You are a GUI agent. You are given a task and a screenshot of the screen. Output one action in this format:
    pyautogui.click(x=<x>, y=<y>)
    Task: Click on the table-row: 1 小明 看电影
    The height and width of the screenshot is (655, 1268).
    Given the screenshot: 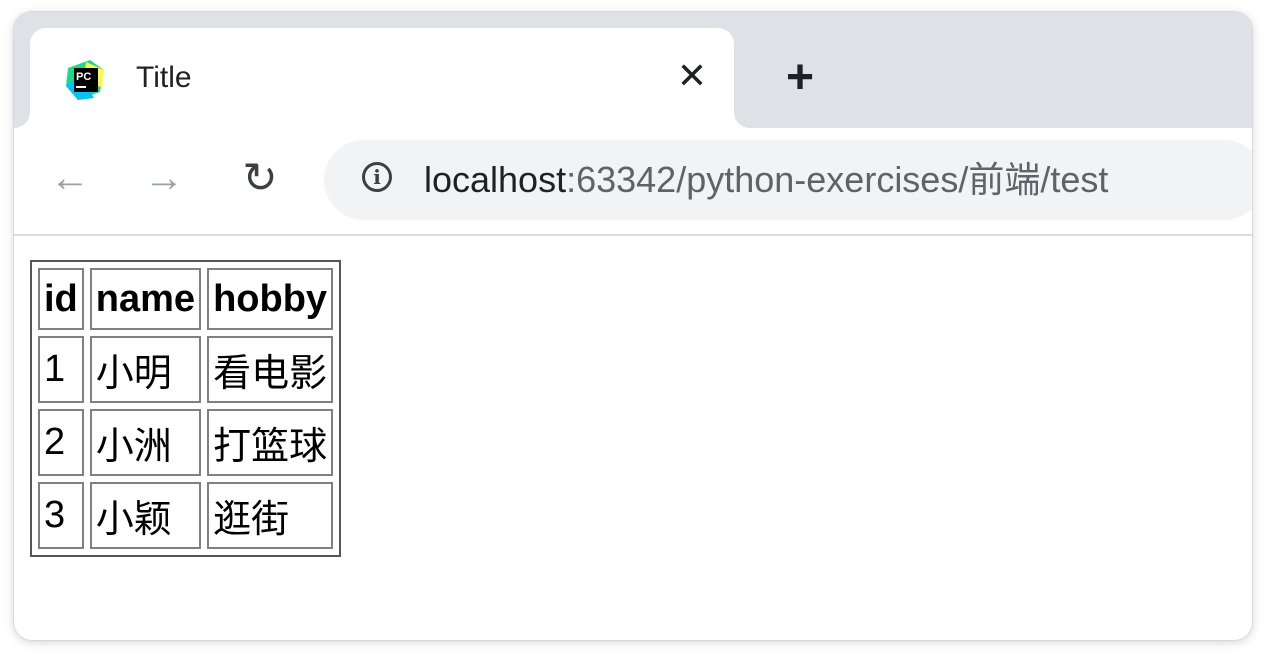 What is the action you would take?
    pyautogui.click(x=186, y=369)
    